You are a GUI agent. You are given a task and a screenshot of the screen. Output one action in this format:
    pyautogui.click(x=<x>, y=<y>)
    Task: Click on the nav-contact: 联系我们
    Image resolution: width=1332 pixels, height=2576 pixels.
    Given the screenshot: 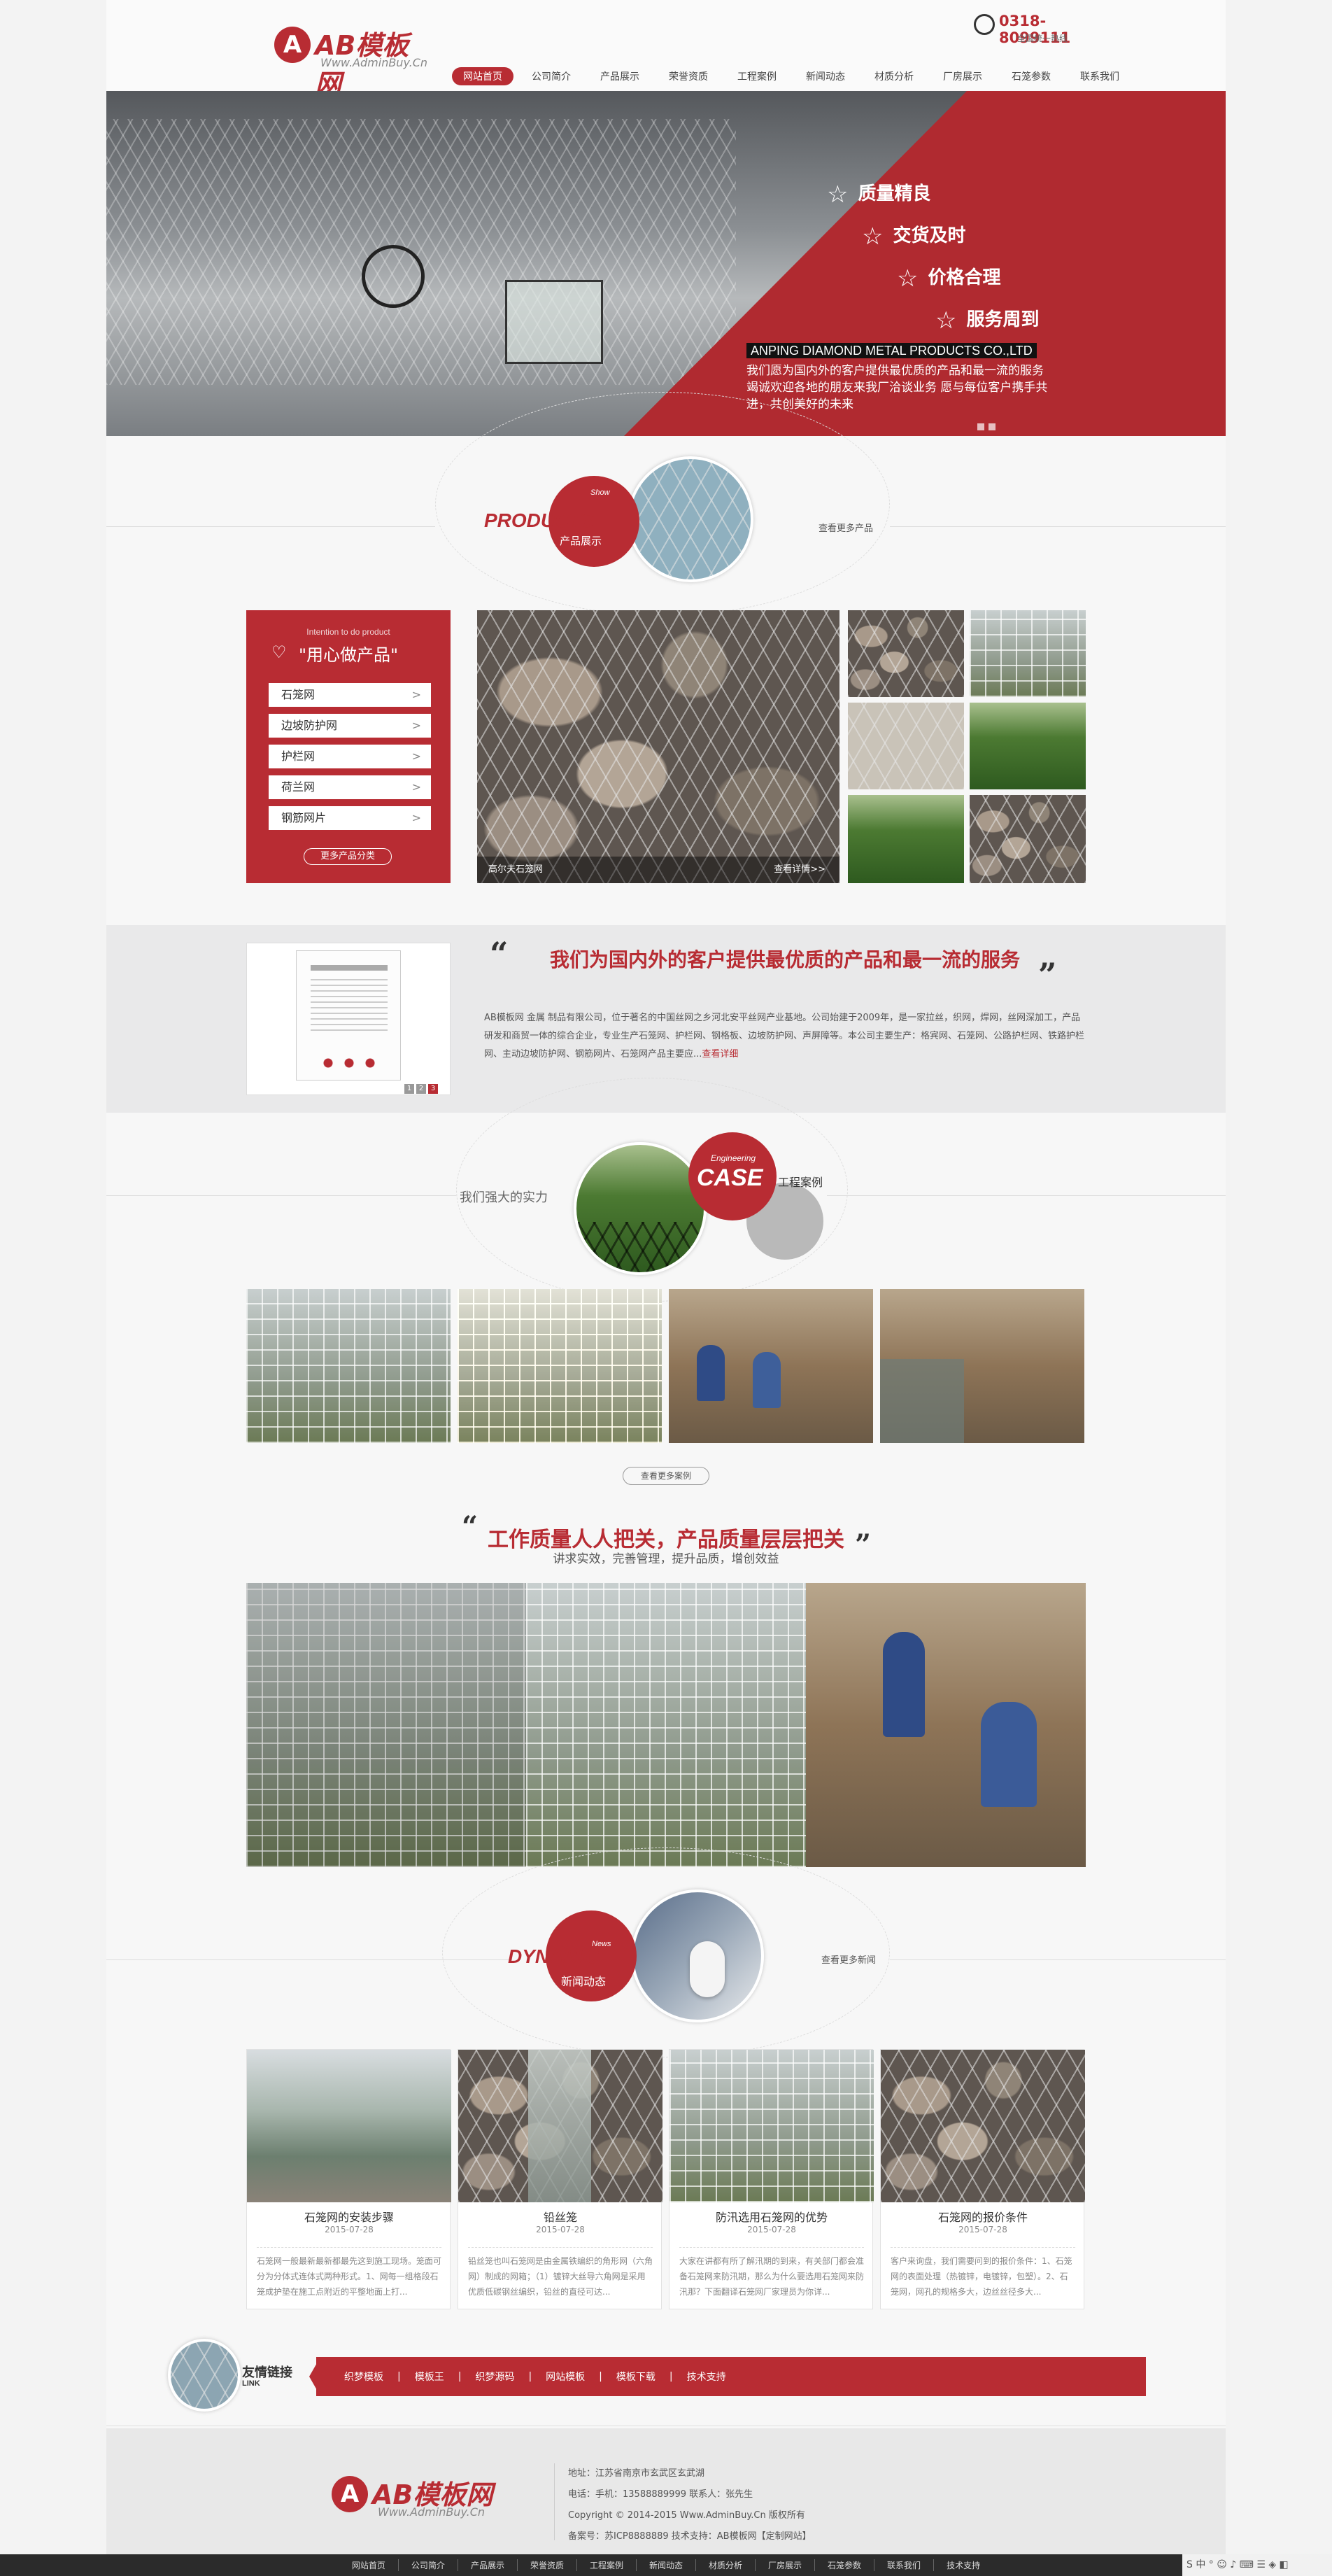 What is the action you would take?
    pyautogui.click(x=1100, y=76)
    